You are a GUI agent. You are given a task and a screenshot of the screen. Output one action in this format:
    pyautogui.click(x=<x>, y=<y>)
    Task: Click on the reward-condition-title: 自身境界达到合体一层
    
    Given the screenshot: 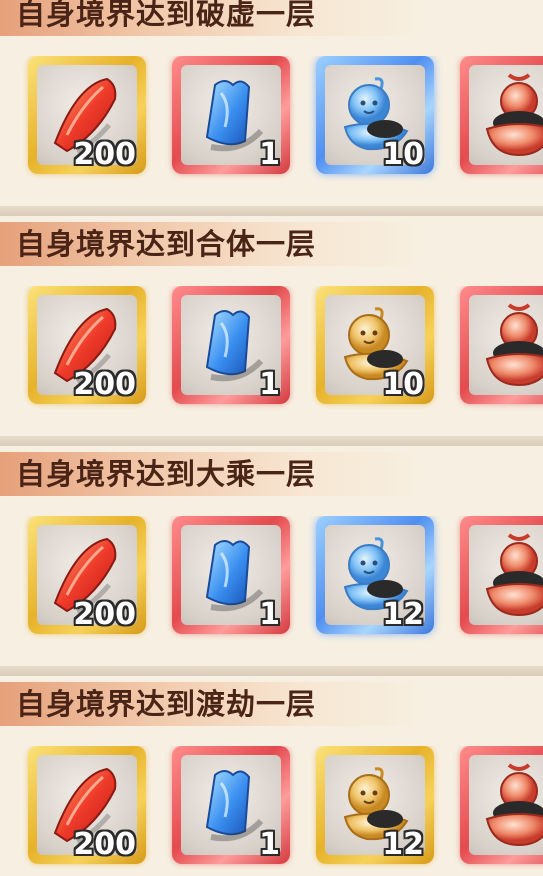 What is the action you would take?
    pyautogui.click(x=166, y=244)
    